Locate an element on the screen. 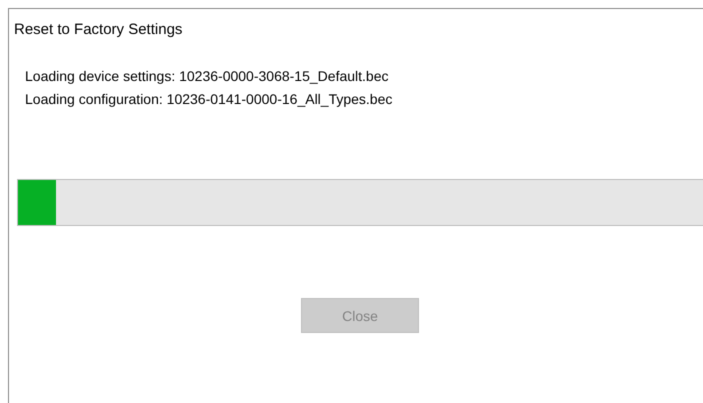 The width and height of the screenshot is (703, 403). window-title: Reset to Factory Settings is located at coordinates (98, 30).